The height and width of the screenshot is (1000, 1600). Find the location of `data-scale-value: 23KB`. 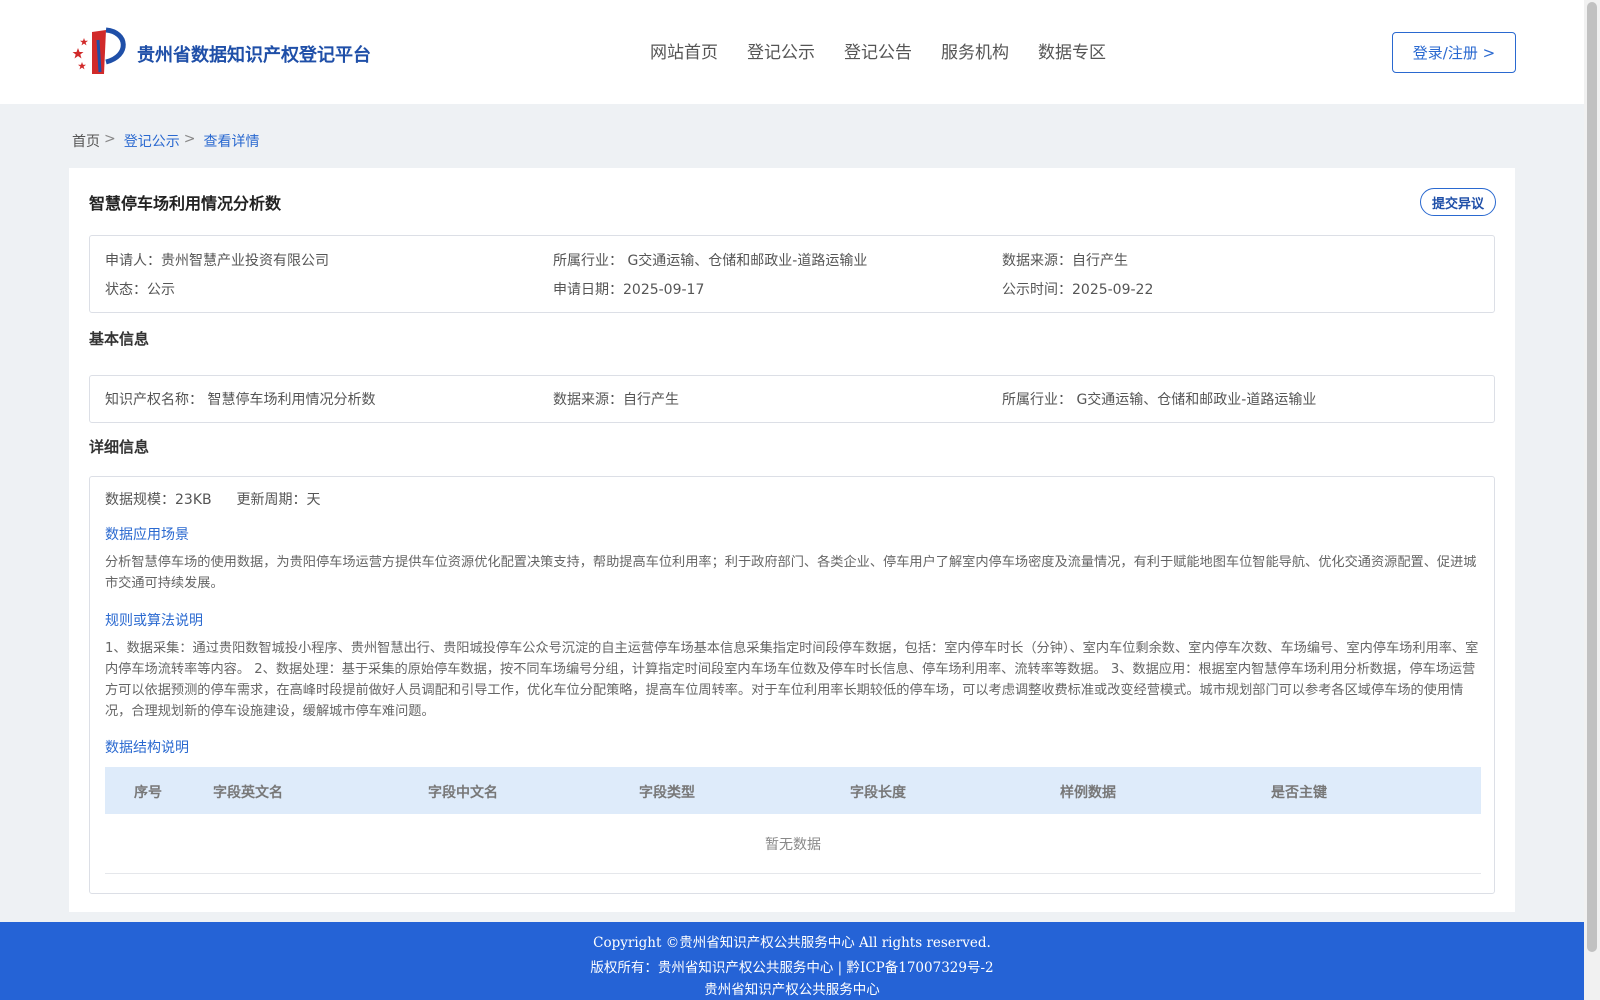

data-scale-value: 23KB is located at coordinates (193, 500).